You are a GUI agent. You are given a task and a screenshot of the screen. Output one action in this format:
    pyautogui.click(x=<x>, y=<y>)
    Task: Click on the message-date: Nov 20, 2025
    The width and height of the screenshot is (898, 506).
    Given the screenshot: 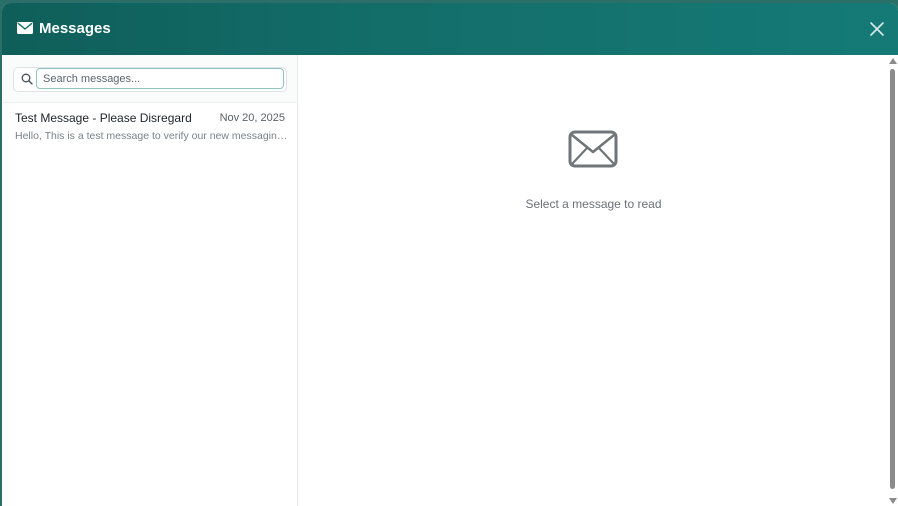 What is the action you would take?
    pyautogui.click(x=252, y=118)
    